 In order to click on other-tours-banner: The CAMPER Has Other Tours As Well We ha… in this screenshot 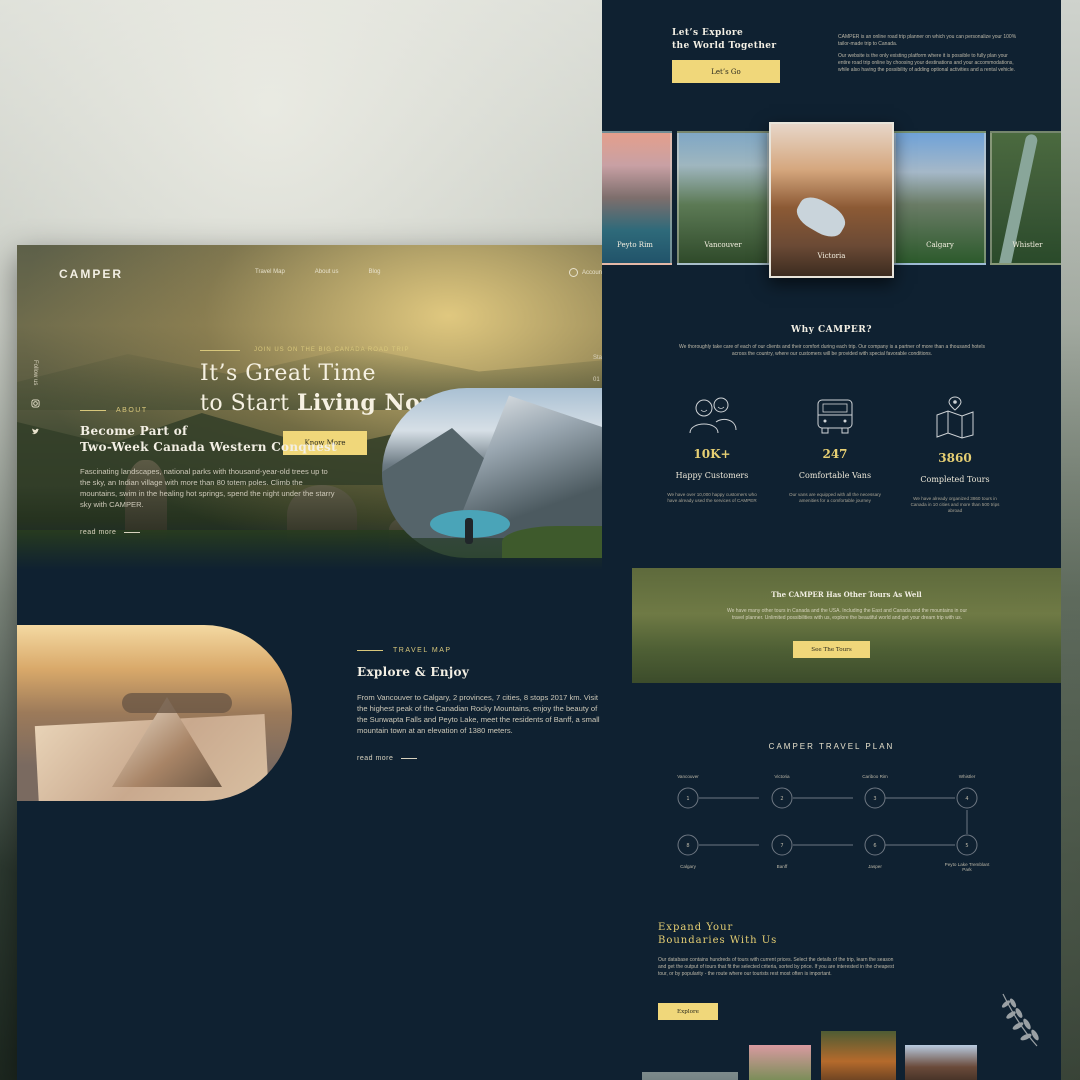, I will do `click(846, 625)`.